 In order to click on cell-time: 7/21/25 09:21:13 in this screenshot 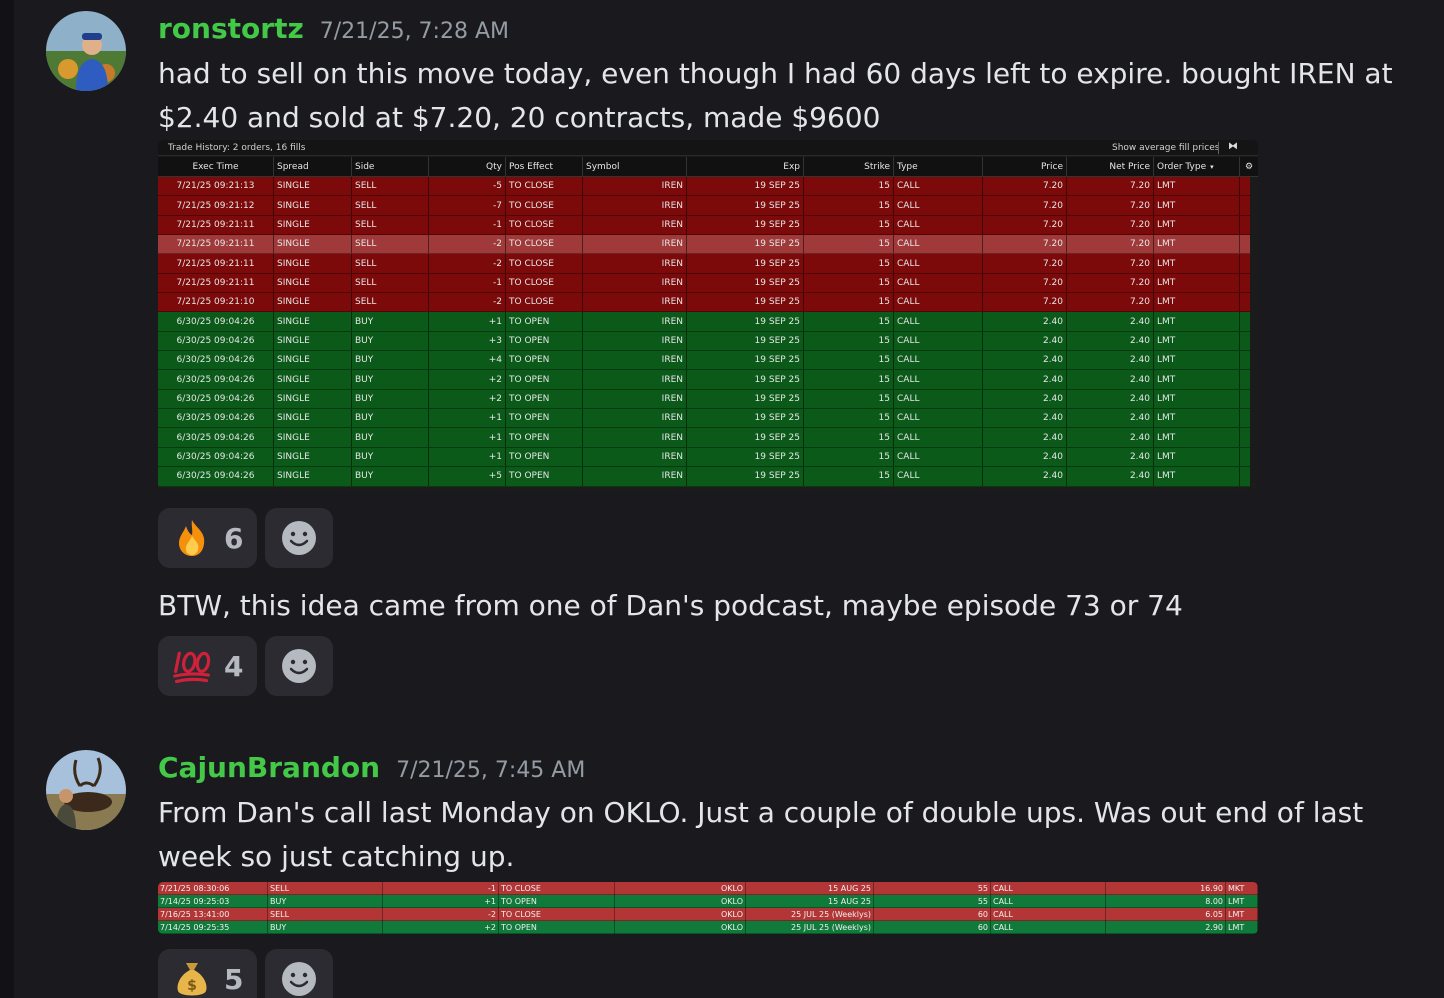, I will do `click(216, 186)`.